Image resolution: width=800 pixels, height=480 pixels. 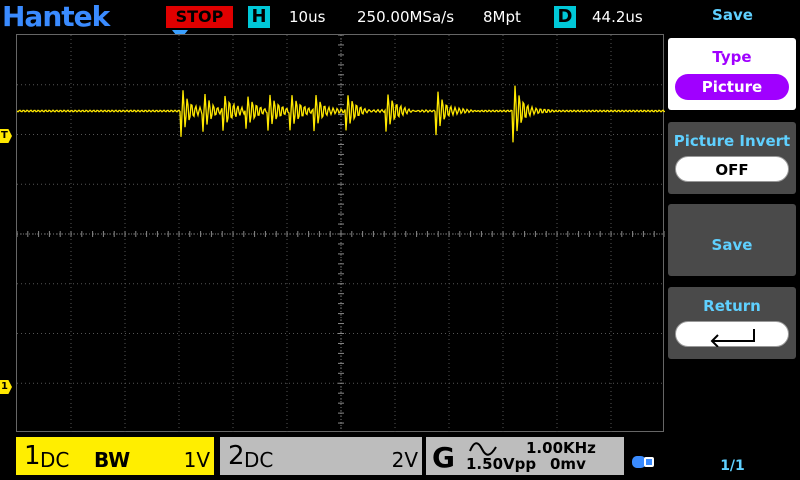 What do you see at coordinates (404, 460) in the screenshot?
I see `channel2-scale: 2V` at bounding box center [404, 460].